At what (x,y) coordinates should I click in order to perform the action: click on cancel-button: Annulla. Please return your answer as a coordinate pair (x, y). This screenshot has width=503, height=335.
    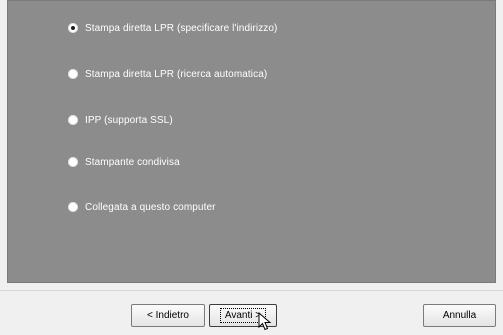
    Looking at the image, I should click on (459, 315).